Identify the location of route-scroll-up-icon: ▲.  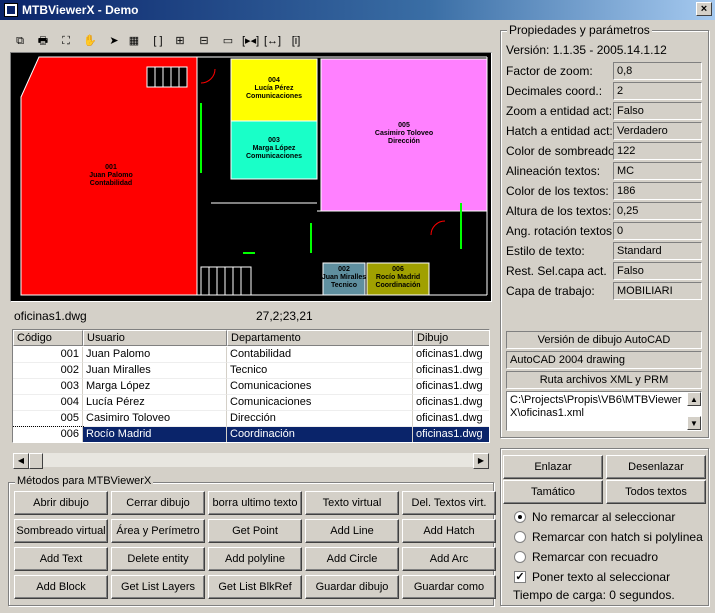
(694, 399).